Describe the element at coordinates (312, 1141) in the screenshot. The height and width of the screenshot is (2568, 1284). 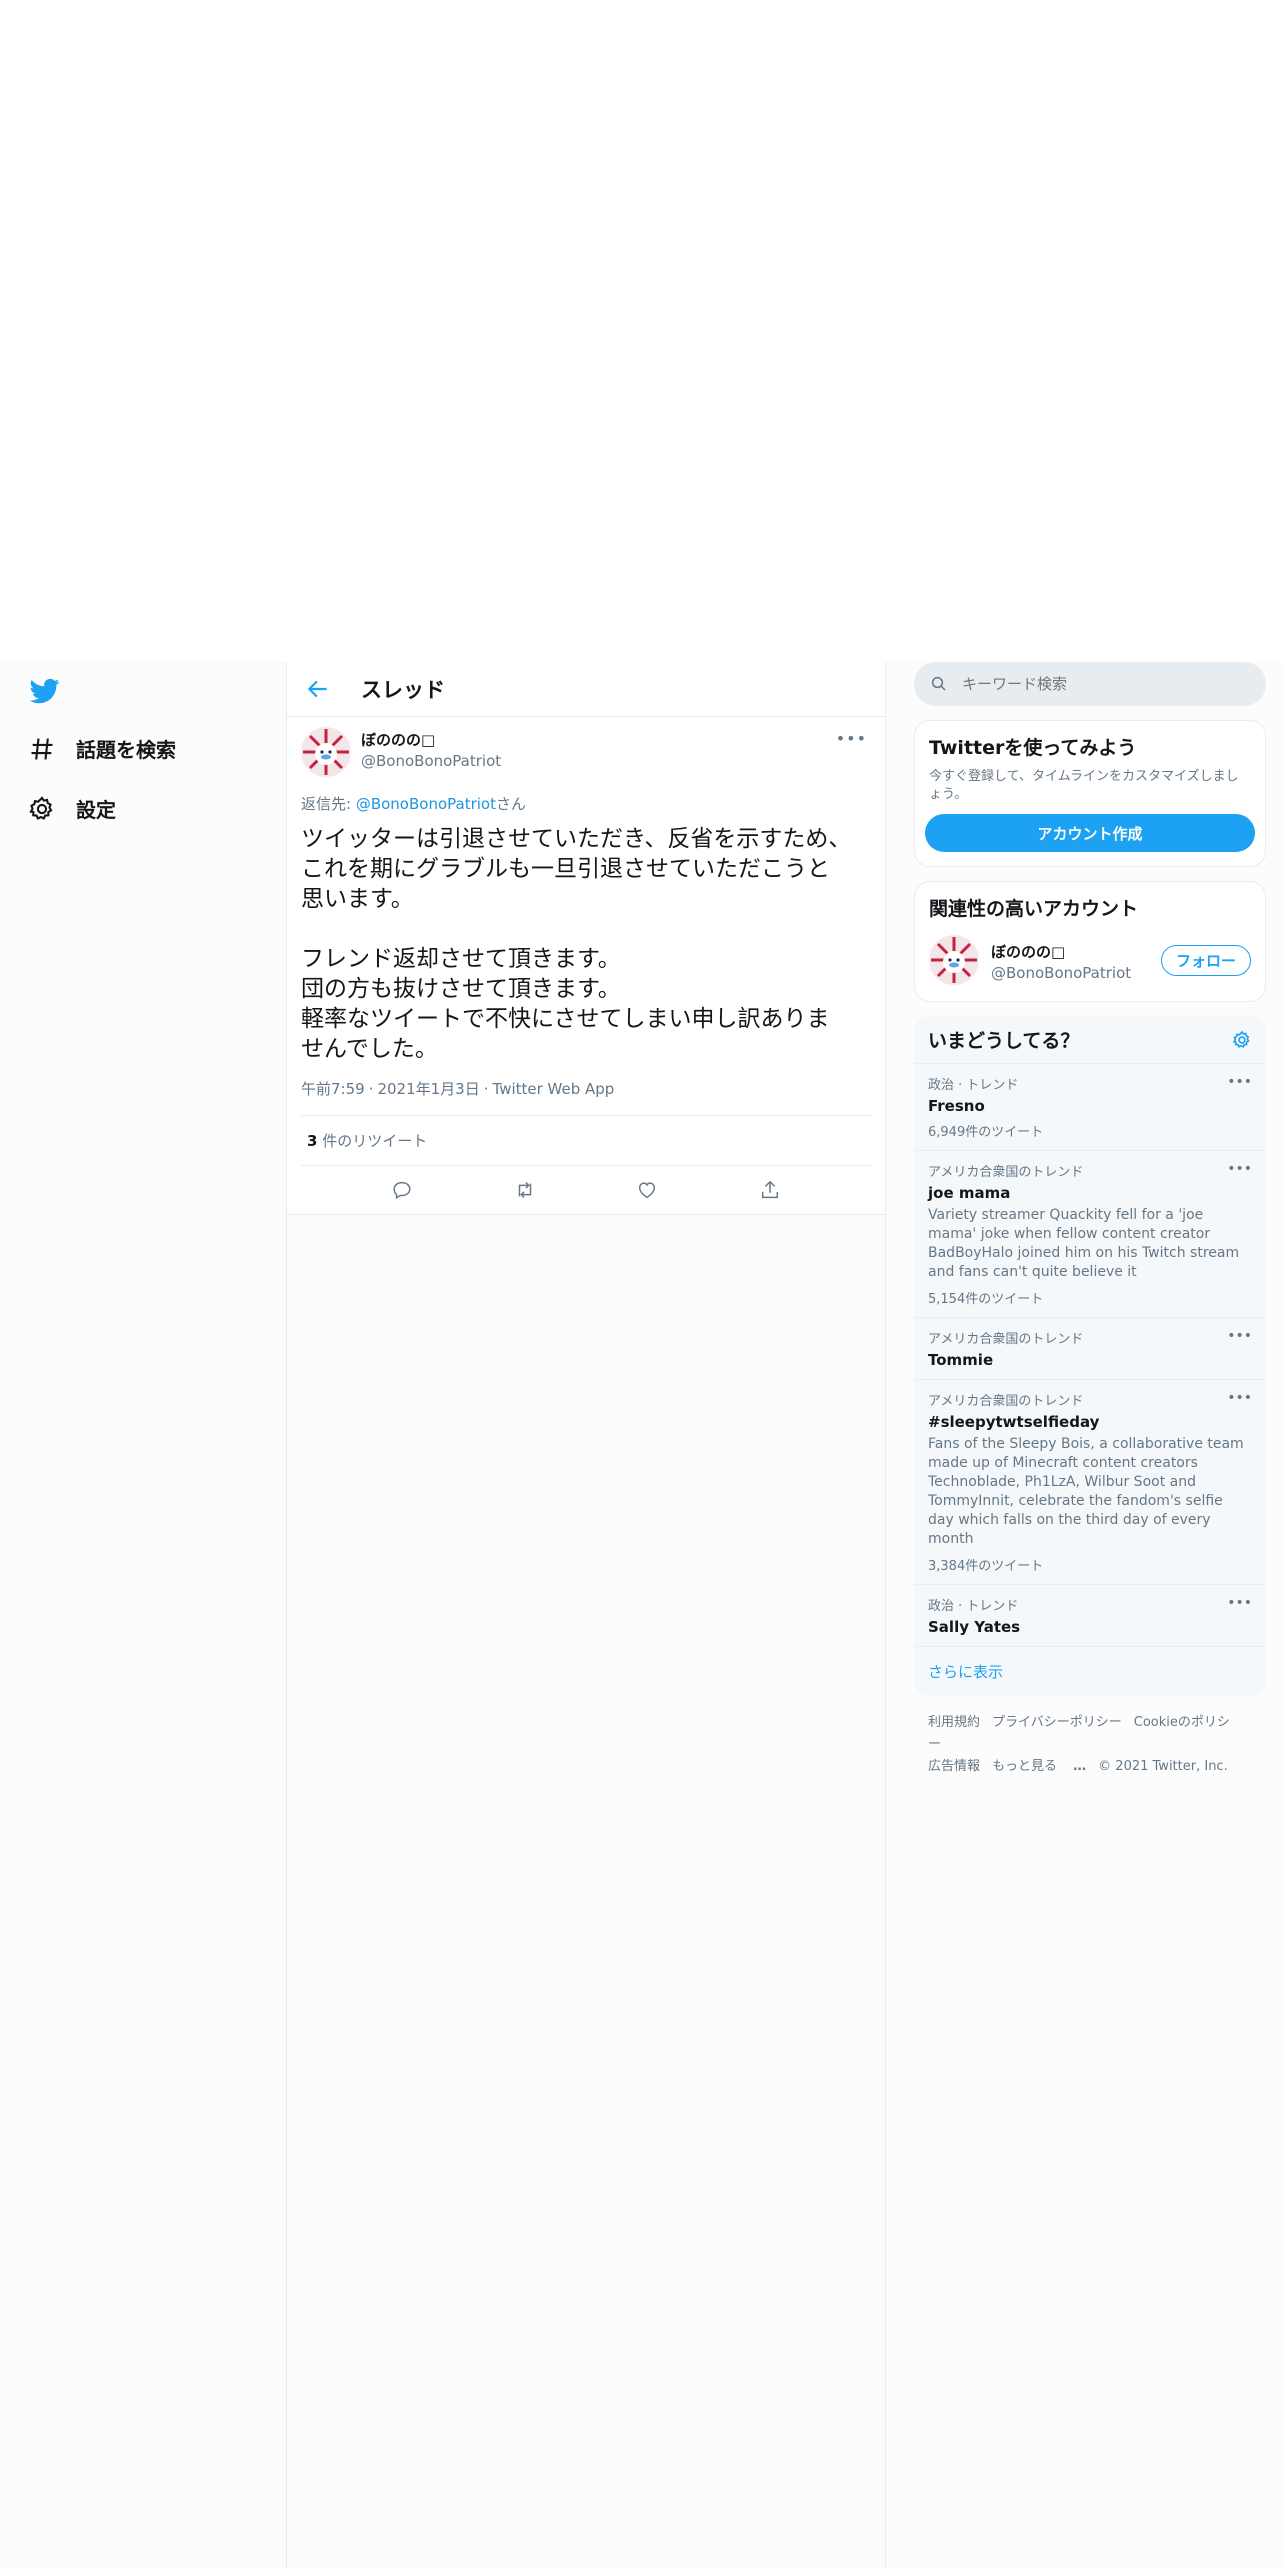
I see `retweet-count: 3` at that location.